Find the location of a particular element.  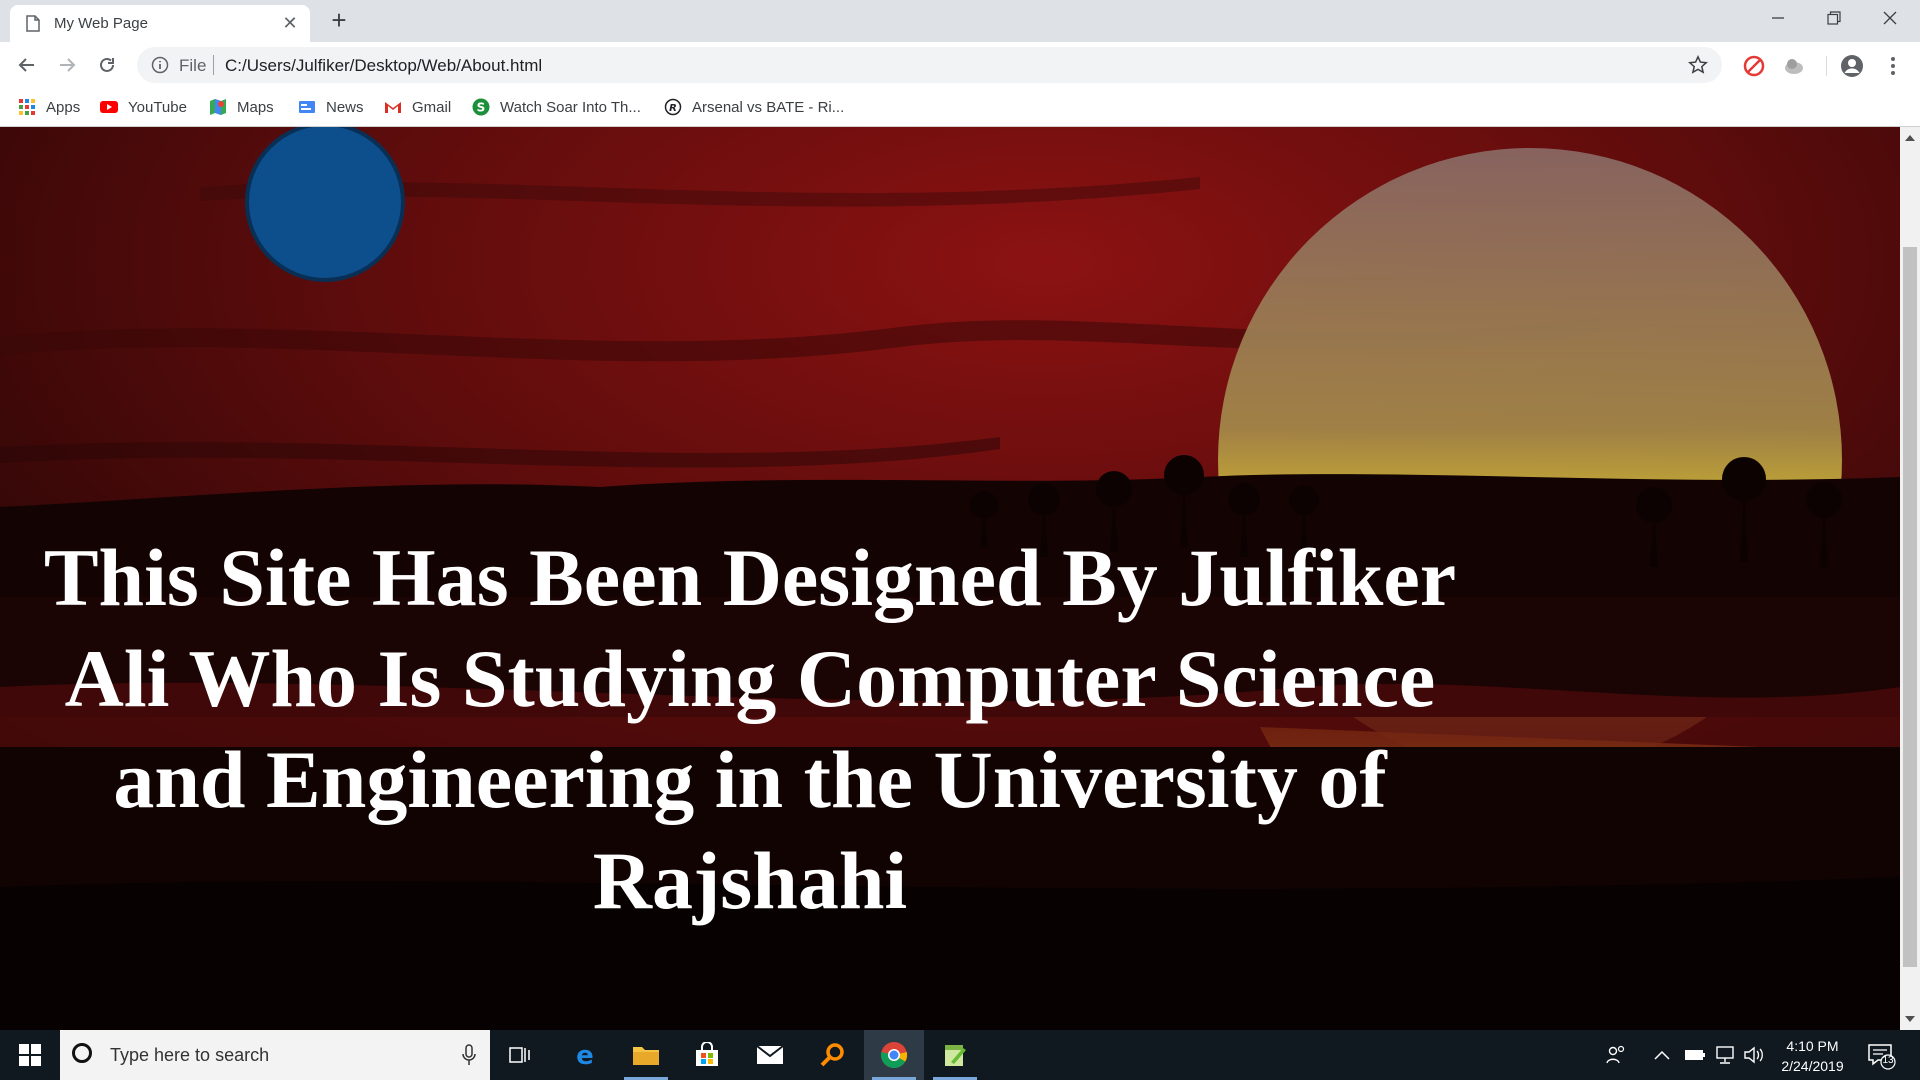

network-icon is located at coordinates (1725, 1055).